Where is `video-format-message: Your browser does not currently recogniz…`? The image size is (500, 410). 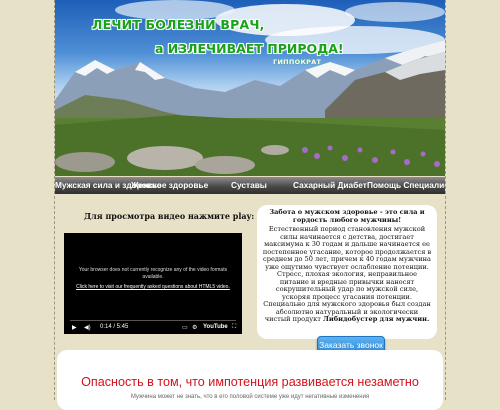 video-format-message: Your browser does not currently recogniz… is located at coordinates (153, 273).